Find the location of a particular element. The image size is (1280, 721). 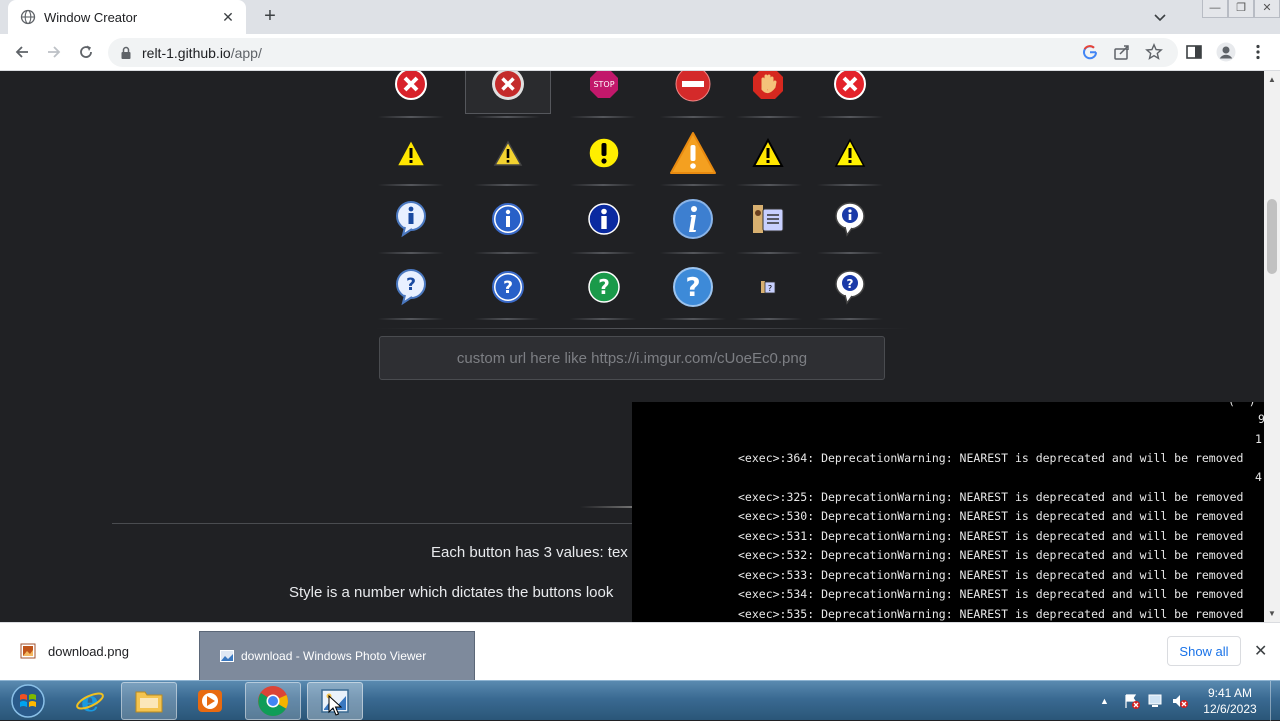

folder-icon is located at coordinates (149, 702).